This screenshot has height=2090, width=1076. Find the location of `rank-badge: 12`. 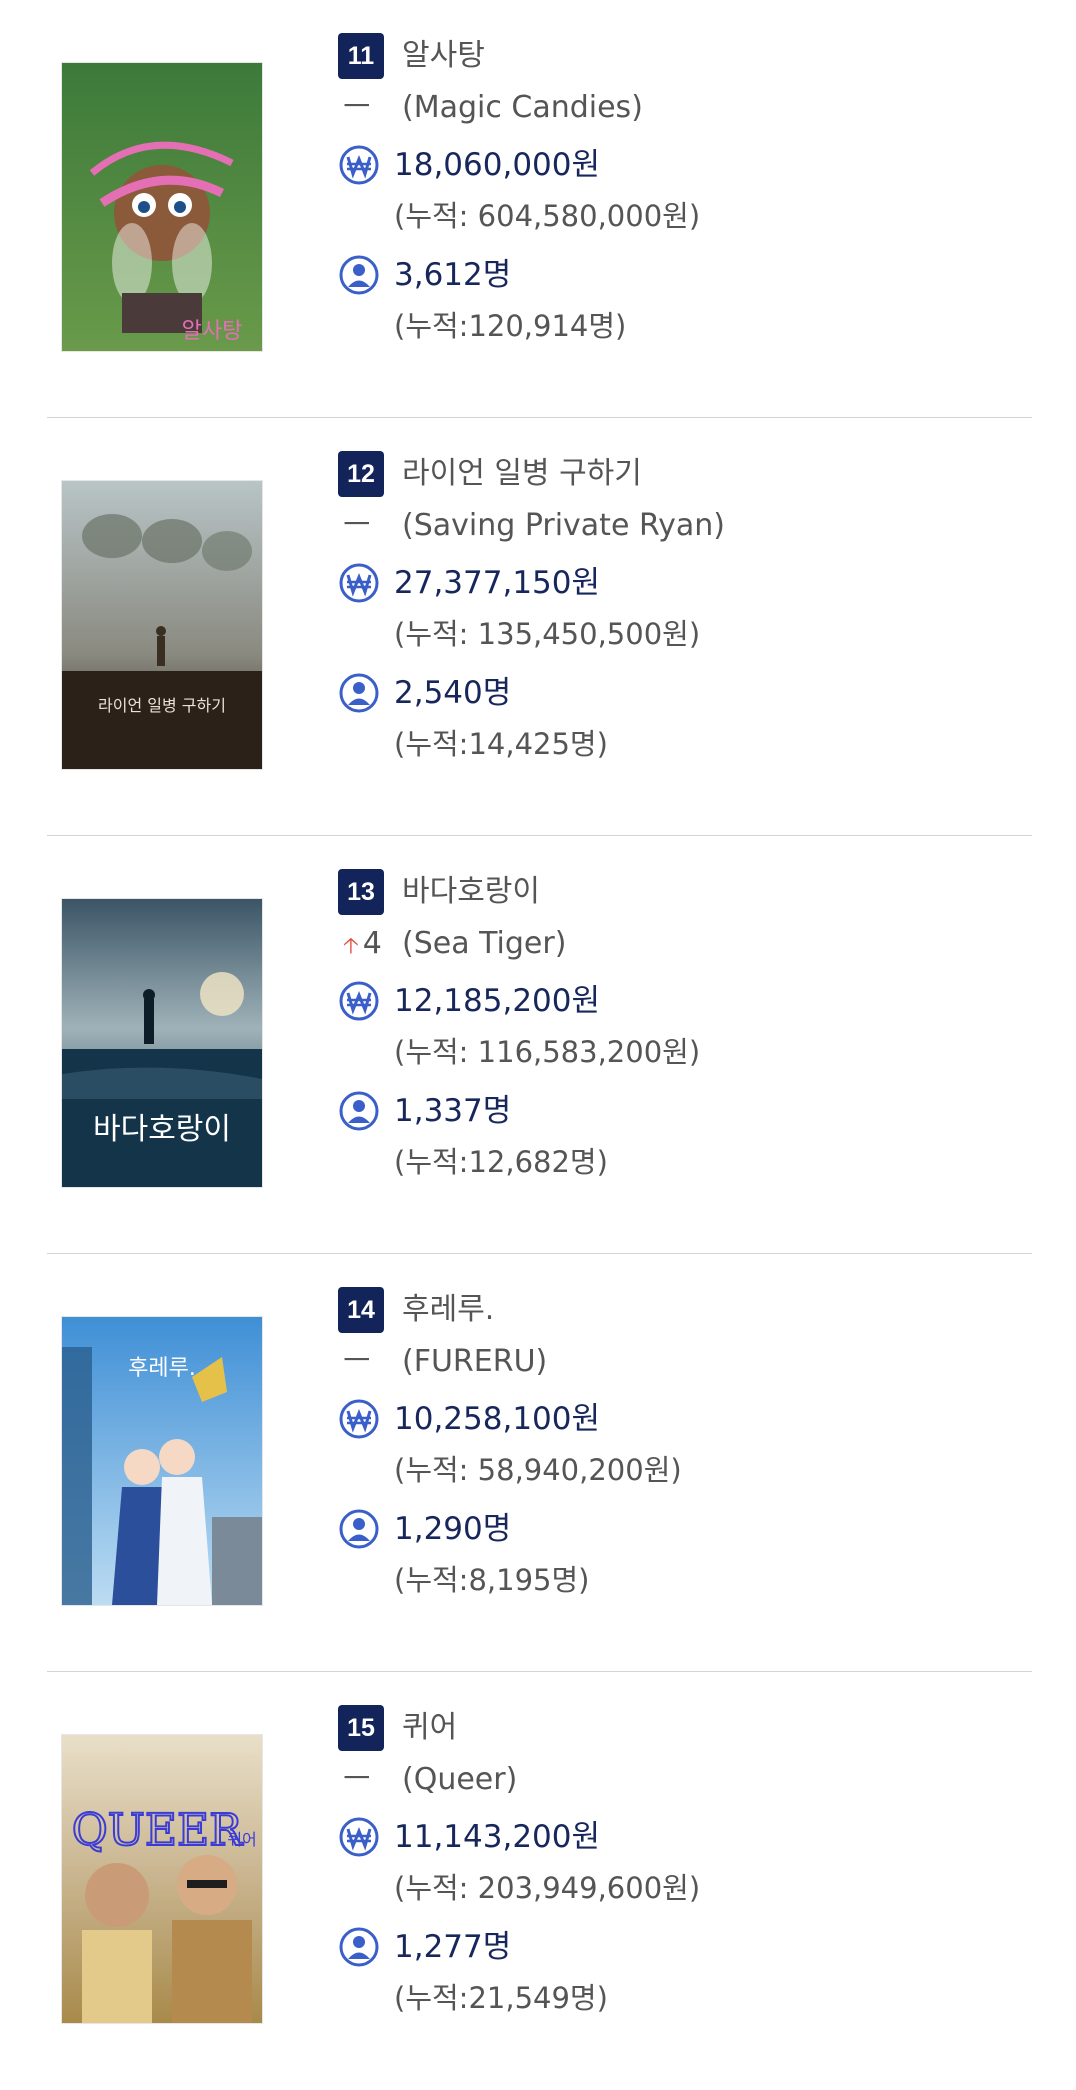

rank-badge: 12 is located at coordinates (361, 474).